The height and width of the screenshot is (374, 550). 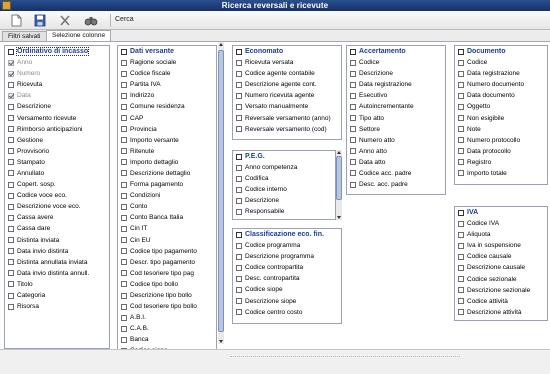 What do you see at coordinates (91, 20) in the screenshot?
I see `binoculars-icon` at bounding box center [91, 20].